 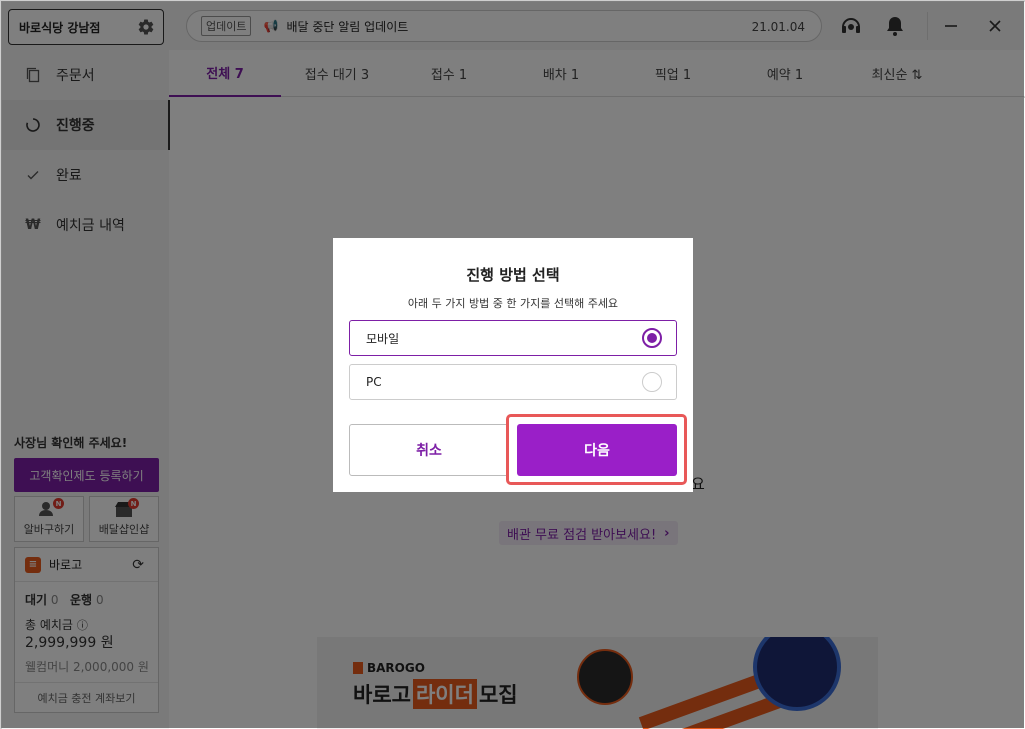 I want to click on next-button: 다음, so click(x=597, y=450).